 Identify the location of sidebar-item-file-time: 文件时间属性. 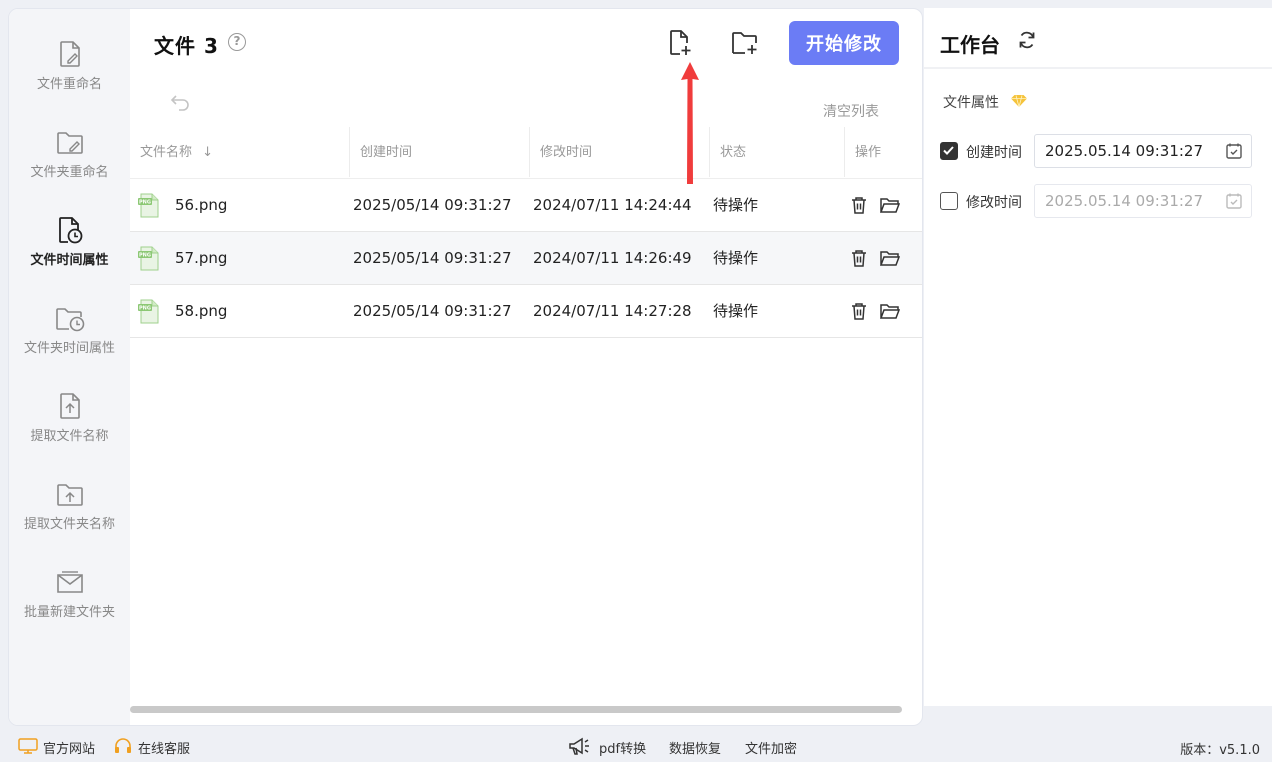
(69, 255).